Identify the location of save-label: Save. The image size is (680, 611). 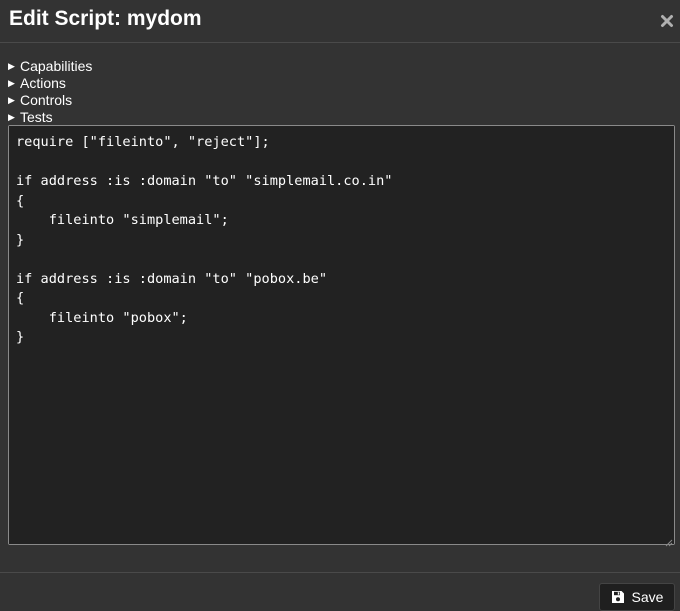
(647, 597).